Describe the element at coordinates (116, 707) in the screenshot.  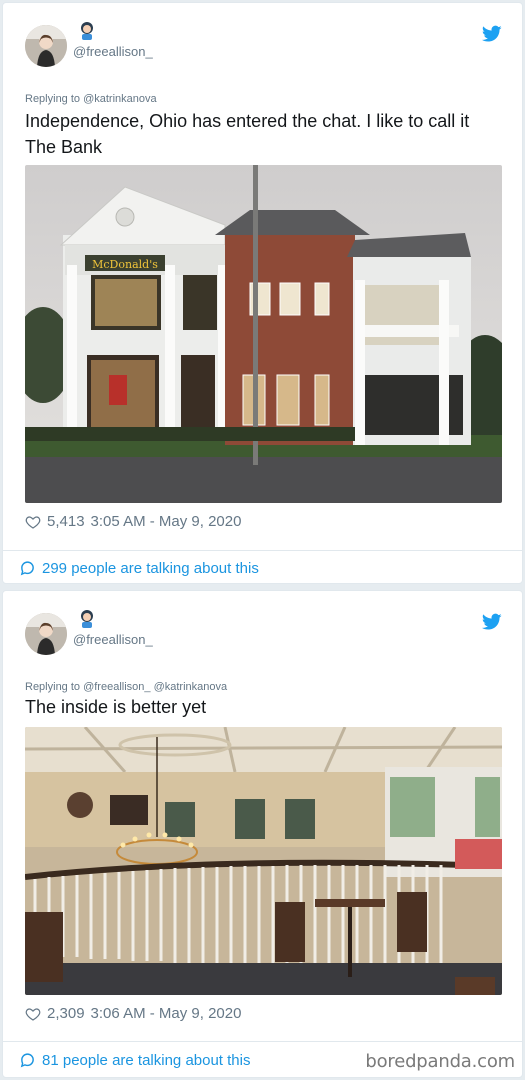
I see `tweet-text: The inside is better yet` at that location.